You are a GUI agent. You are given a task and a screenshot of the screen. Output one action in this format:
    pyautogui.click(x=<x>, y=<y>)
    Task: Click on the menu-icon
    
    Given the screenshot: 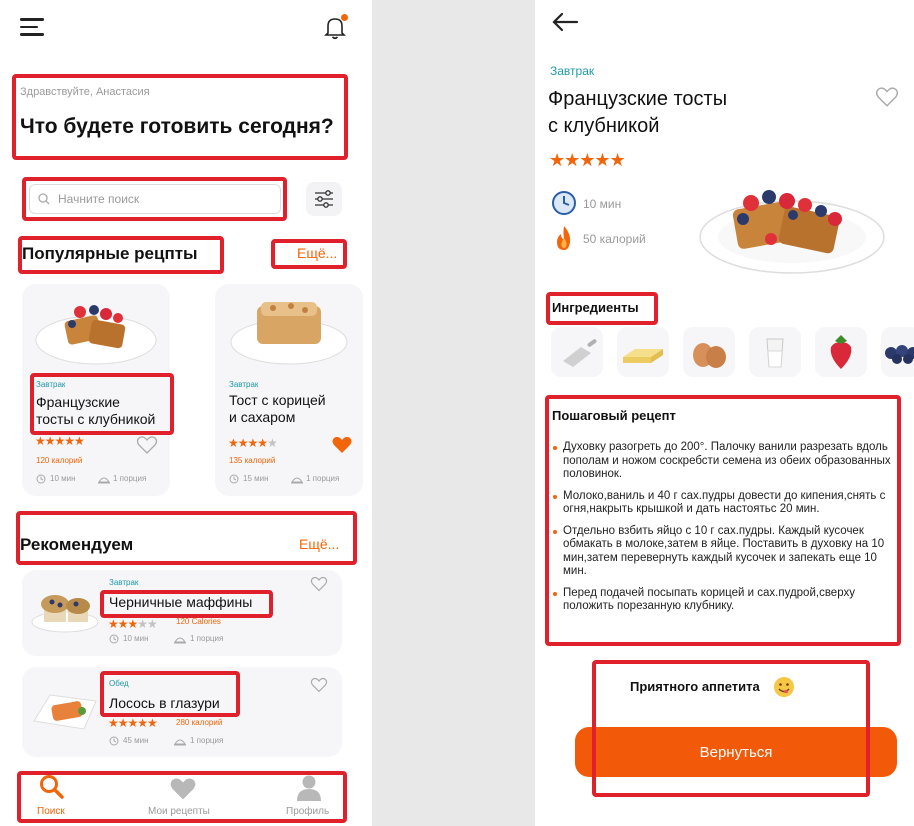 What is the action you would take?
    pyautogui.click(x=33, y=27)
    